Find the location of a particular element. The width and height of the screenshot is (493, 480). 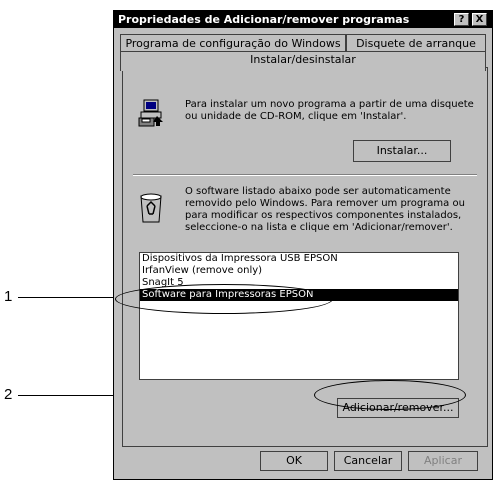

callout-1-label: 1 is located at coordinates (8, 296).